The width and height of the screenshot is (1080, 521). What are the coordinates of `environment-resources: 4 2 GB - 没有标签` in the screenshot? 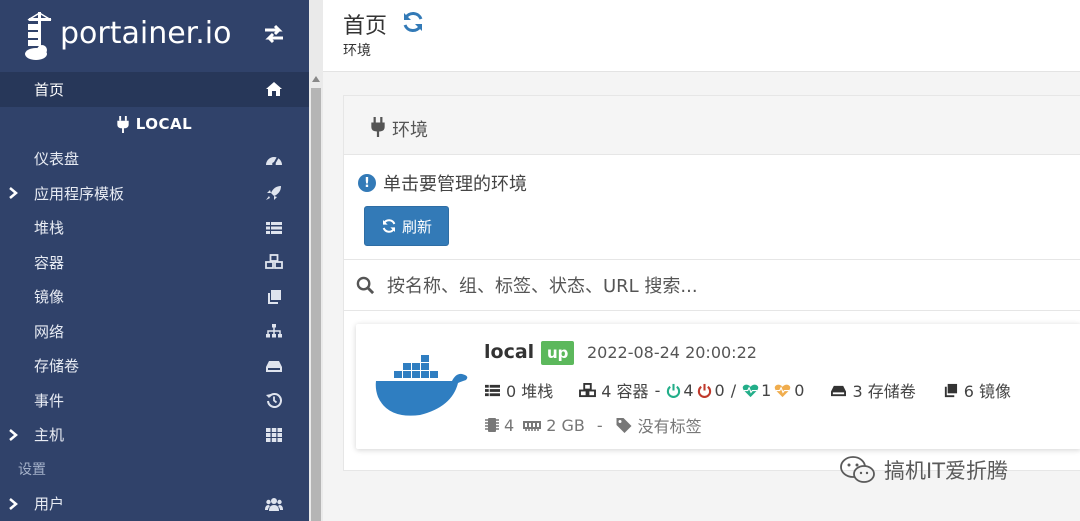 It's located at (593, 425).